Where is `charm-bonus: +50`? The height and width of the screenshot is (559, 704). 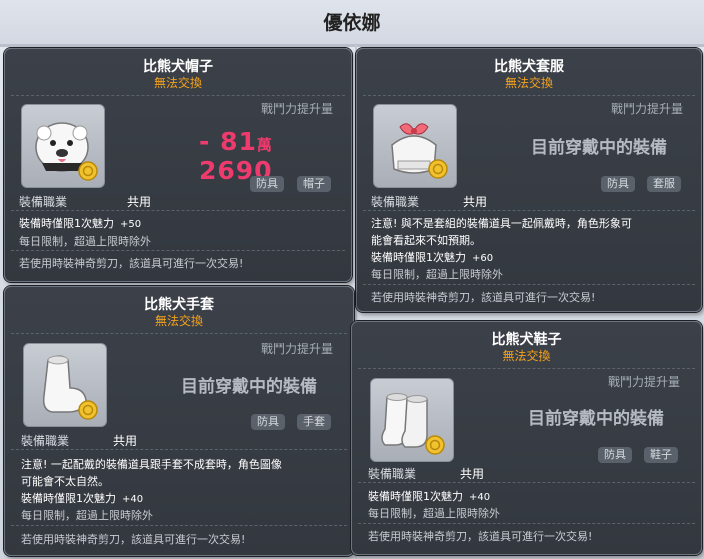
charm-bonus: +50 is located at coordinates (131, 224).